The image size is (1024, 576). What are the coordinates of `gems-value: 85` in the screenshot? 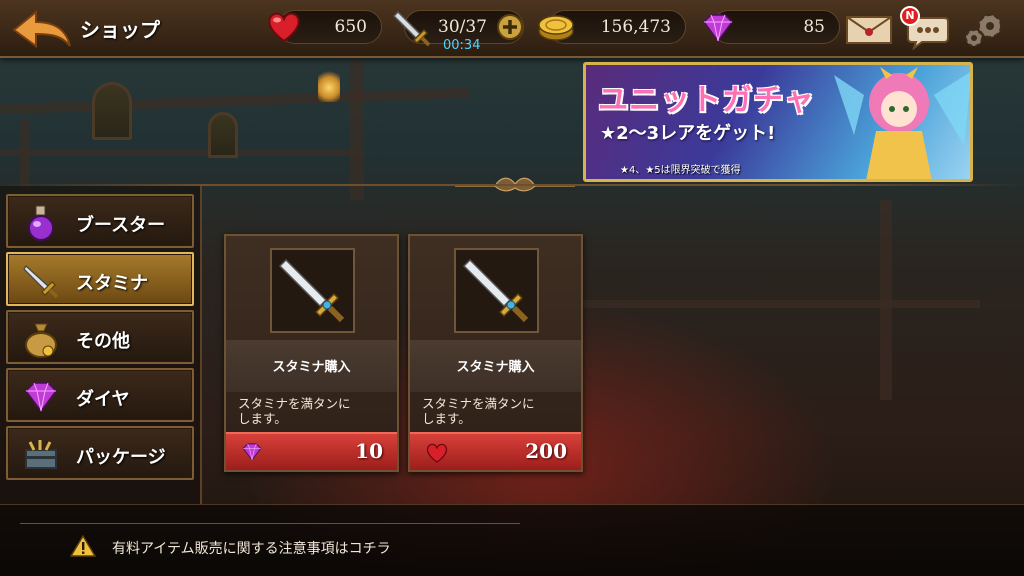 It's located at (814, 27).